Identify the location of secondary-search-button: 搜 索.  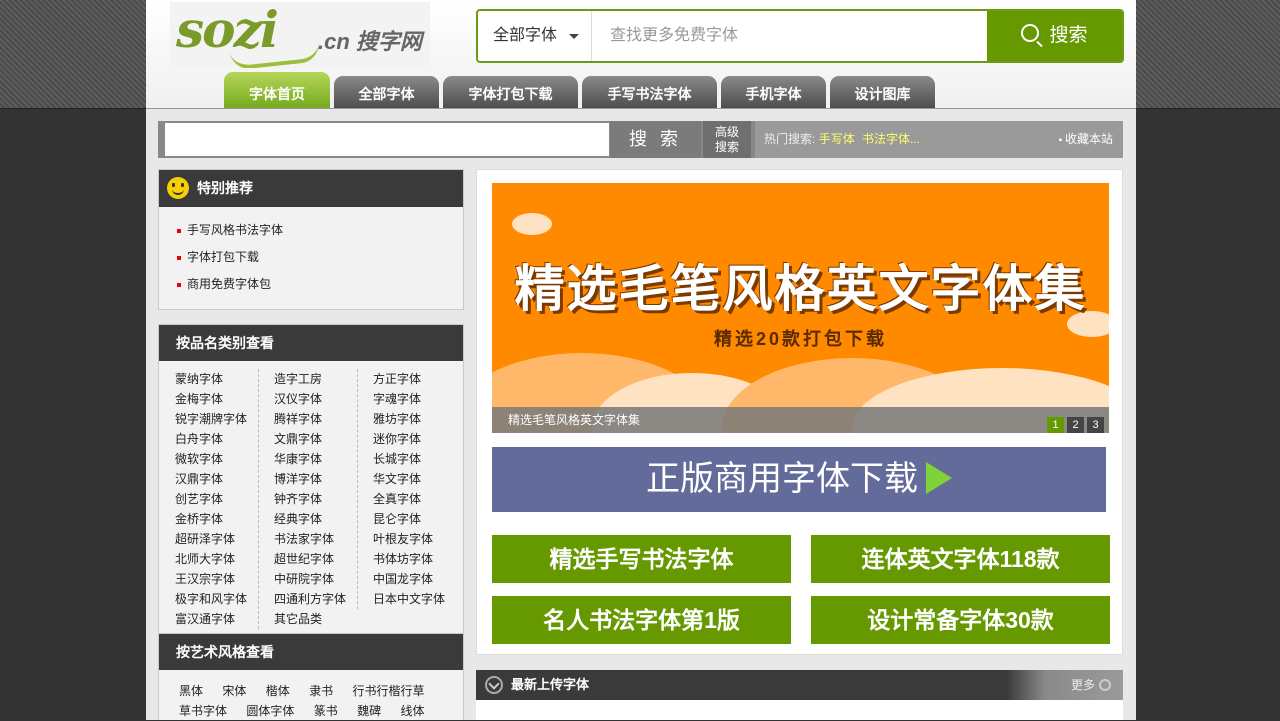
(655, 139).